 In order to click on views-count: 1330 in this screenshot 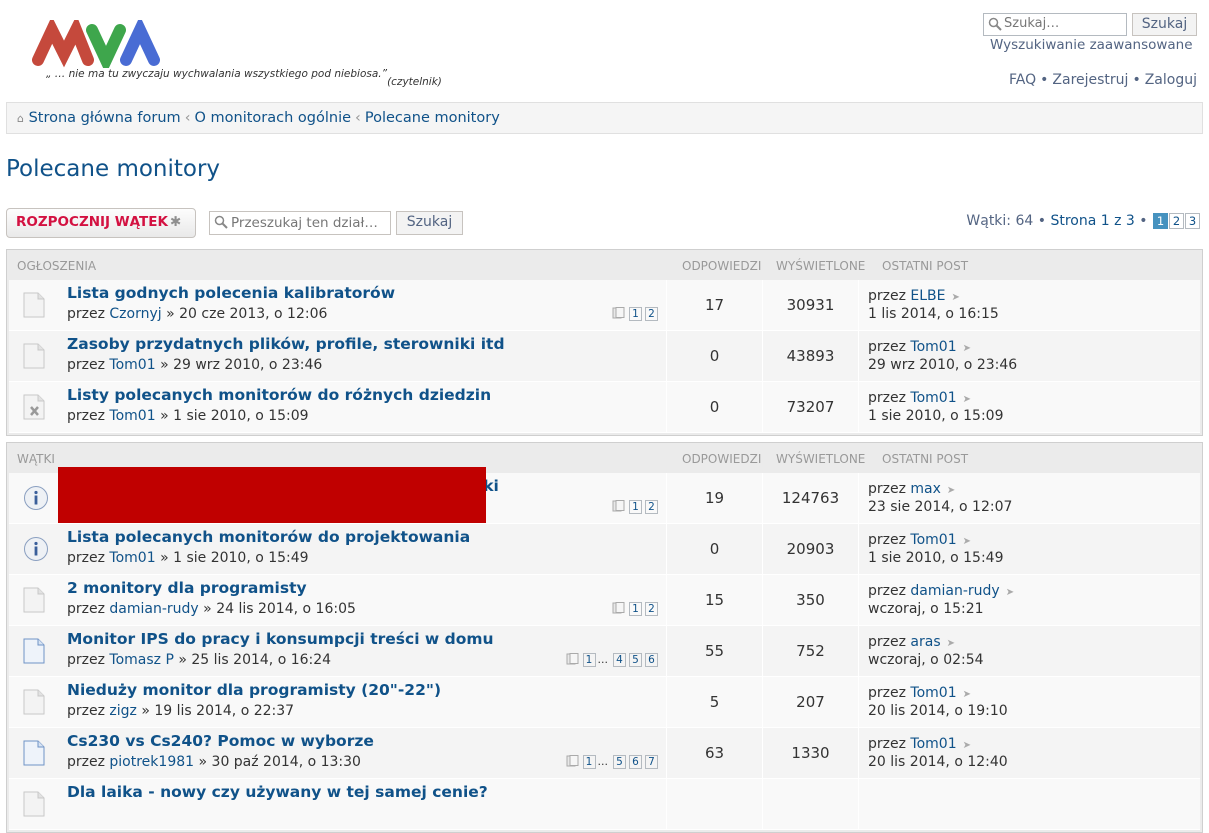, I will do `click(810, 753)`.